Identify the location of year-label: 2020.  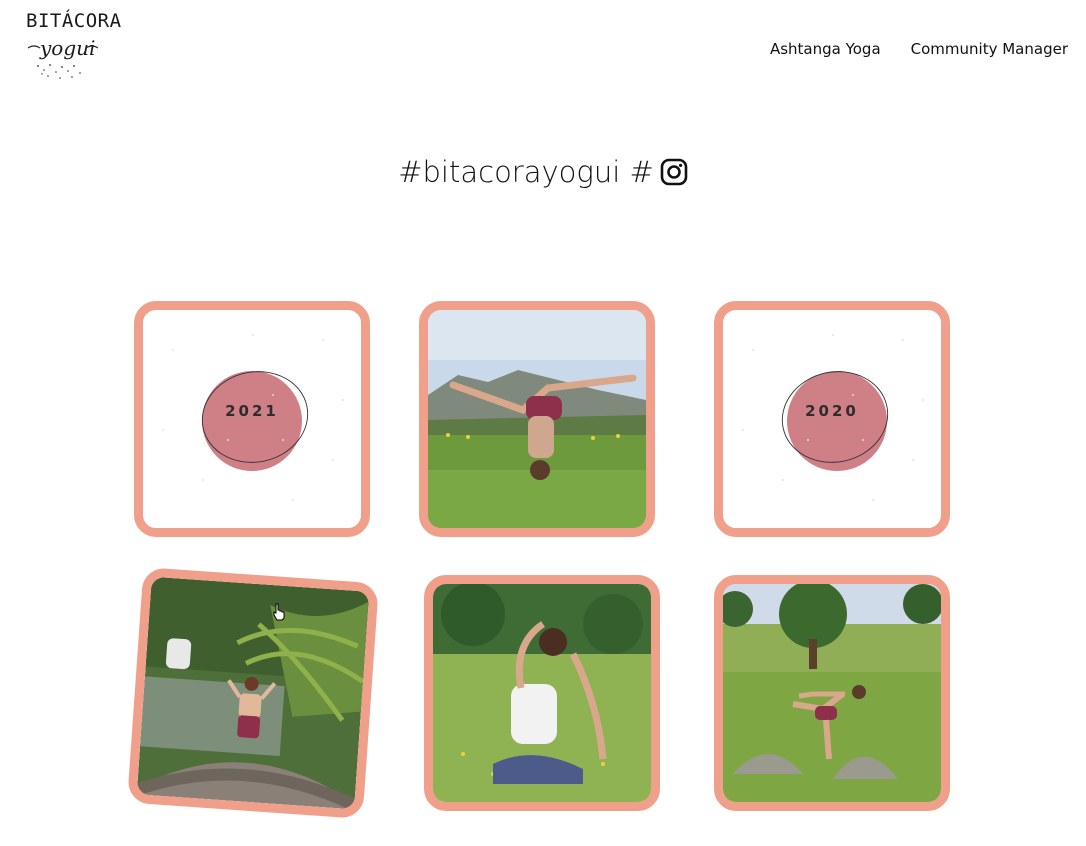
(832, 411).